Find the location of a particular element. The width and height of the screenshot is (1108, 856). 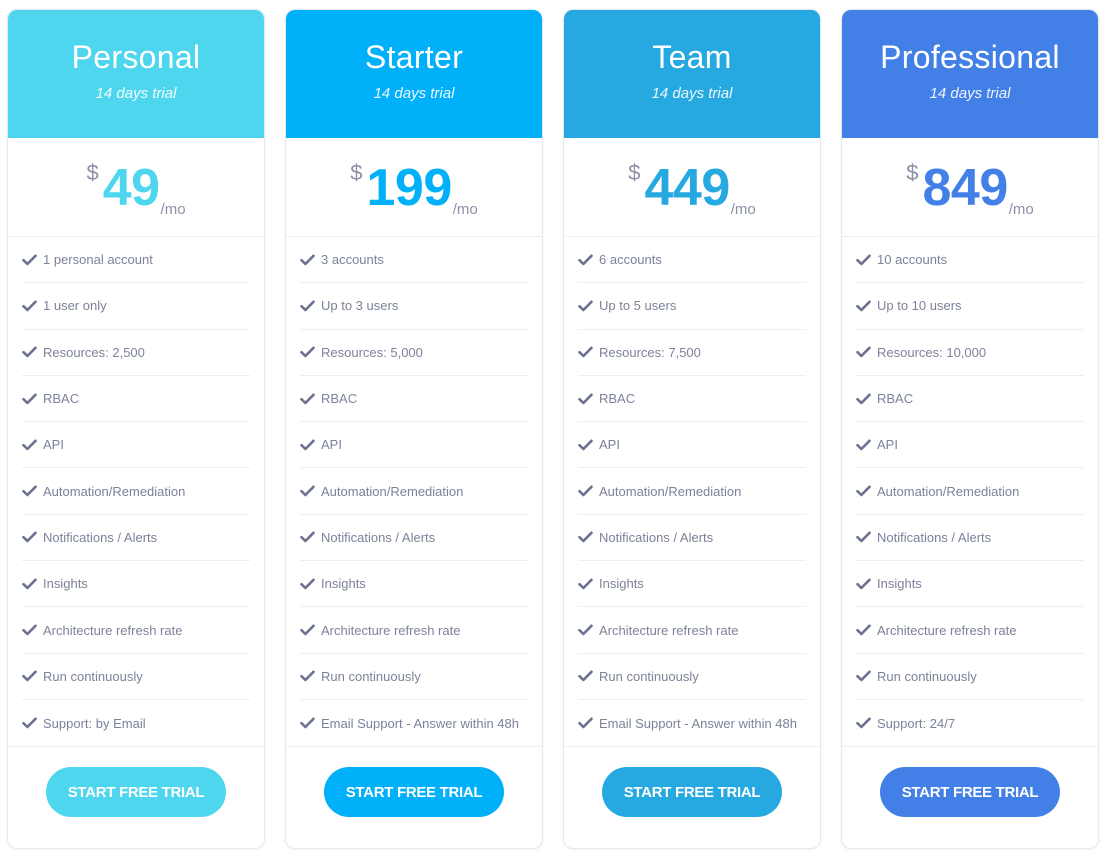

feature-label: Up to 10 users is located at coordinates (919, 306).